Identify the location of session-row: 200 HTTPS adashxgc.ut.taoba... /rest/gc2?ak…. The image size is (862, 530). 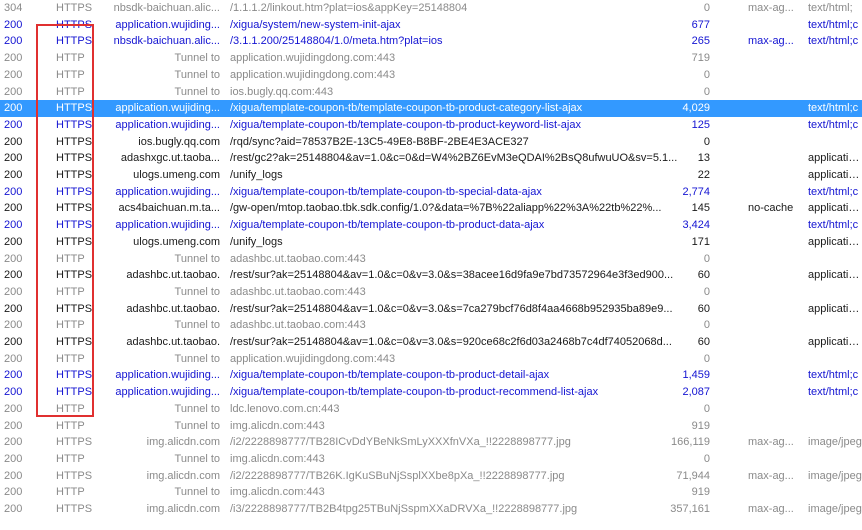
(431, 158).